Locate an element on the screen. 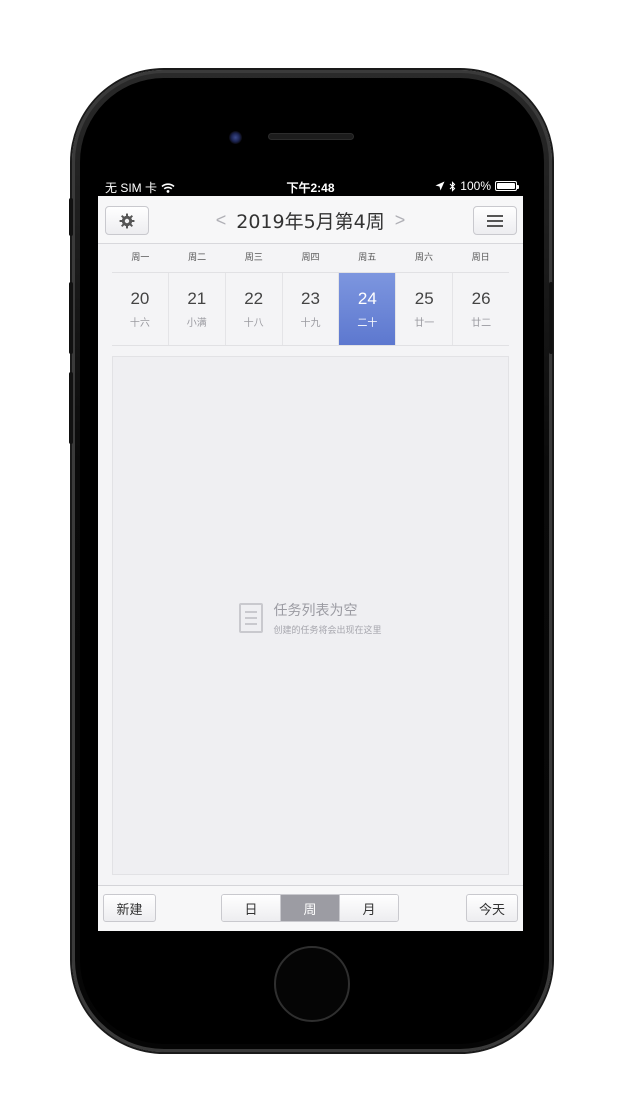 The height and width of the screenshot is (1108, 623). new-task-button: 新建 is located at coordinates (129, 908).